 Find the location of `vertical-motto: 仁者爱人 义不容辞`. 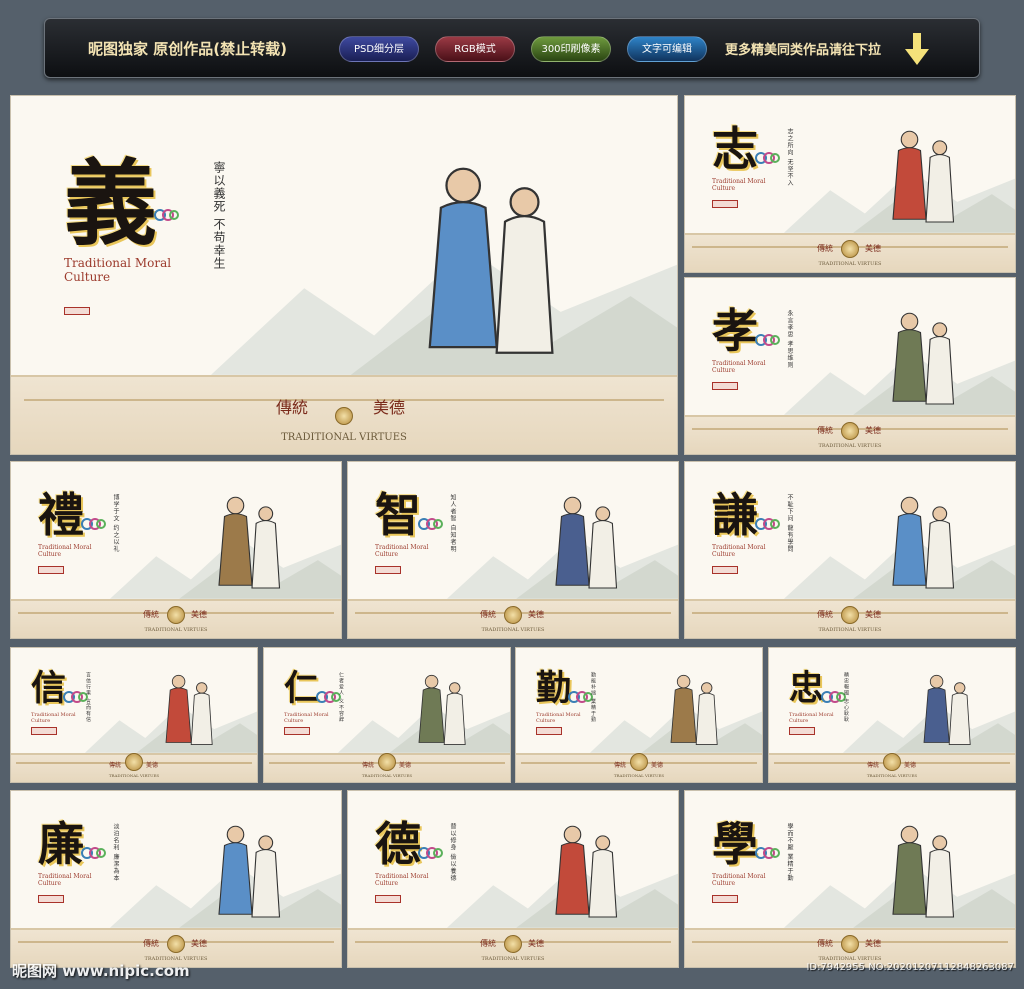

vertical-motto: 仁者爱人 义不容辞 is located at coordinates (341, 697).